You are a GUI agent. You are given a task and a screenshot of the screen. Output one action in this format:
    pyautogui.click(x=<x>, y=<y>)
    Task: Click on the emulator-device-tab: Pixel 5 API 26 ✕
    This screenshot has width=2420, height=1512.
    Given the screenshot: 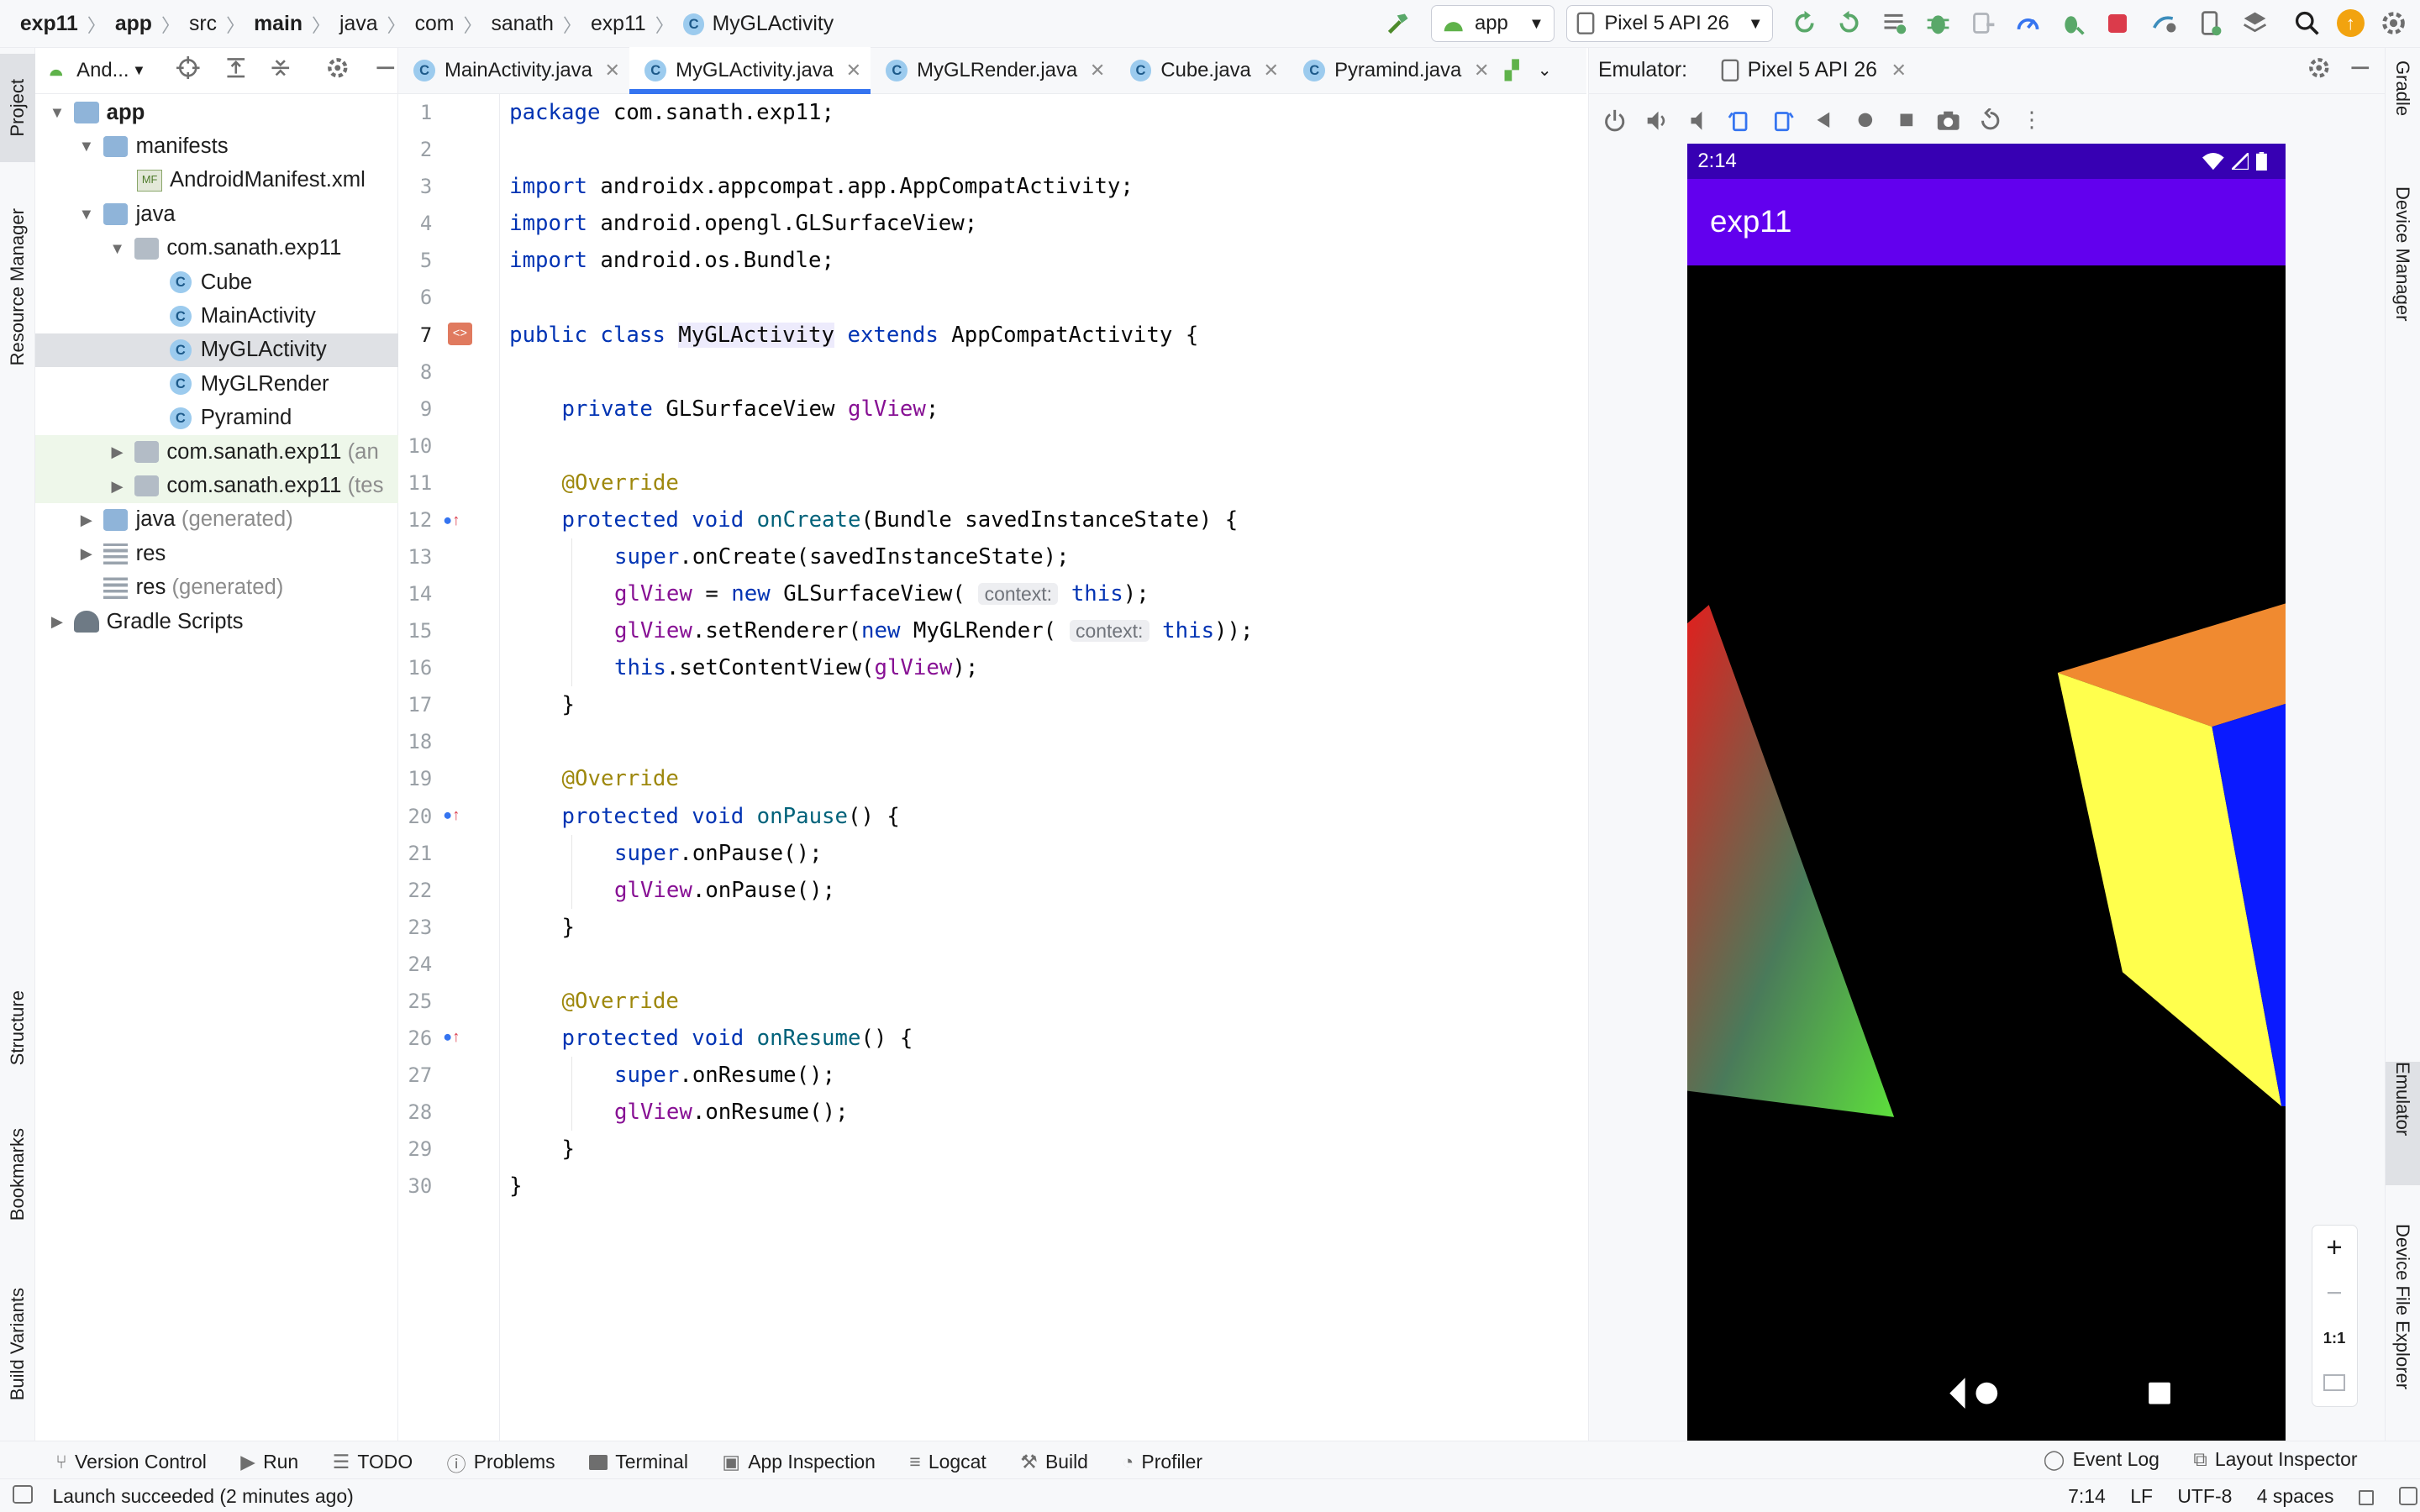 What is the action you would take?
    pyautogui.click(x=1814, y=70)
    